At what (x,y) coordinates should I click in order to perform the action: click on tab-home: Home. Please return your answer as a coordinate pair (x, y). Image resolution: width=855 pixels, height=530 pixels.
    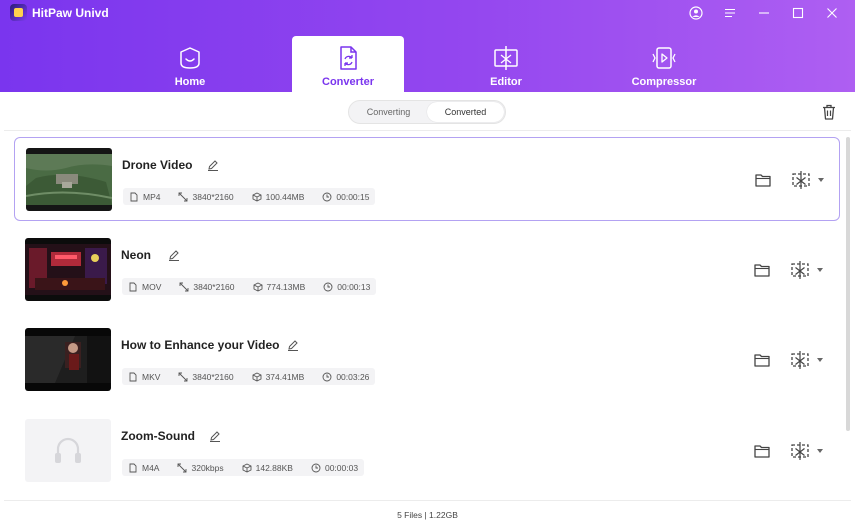
    Looking at the image, I should click on (190, 64).